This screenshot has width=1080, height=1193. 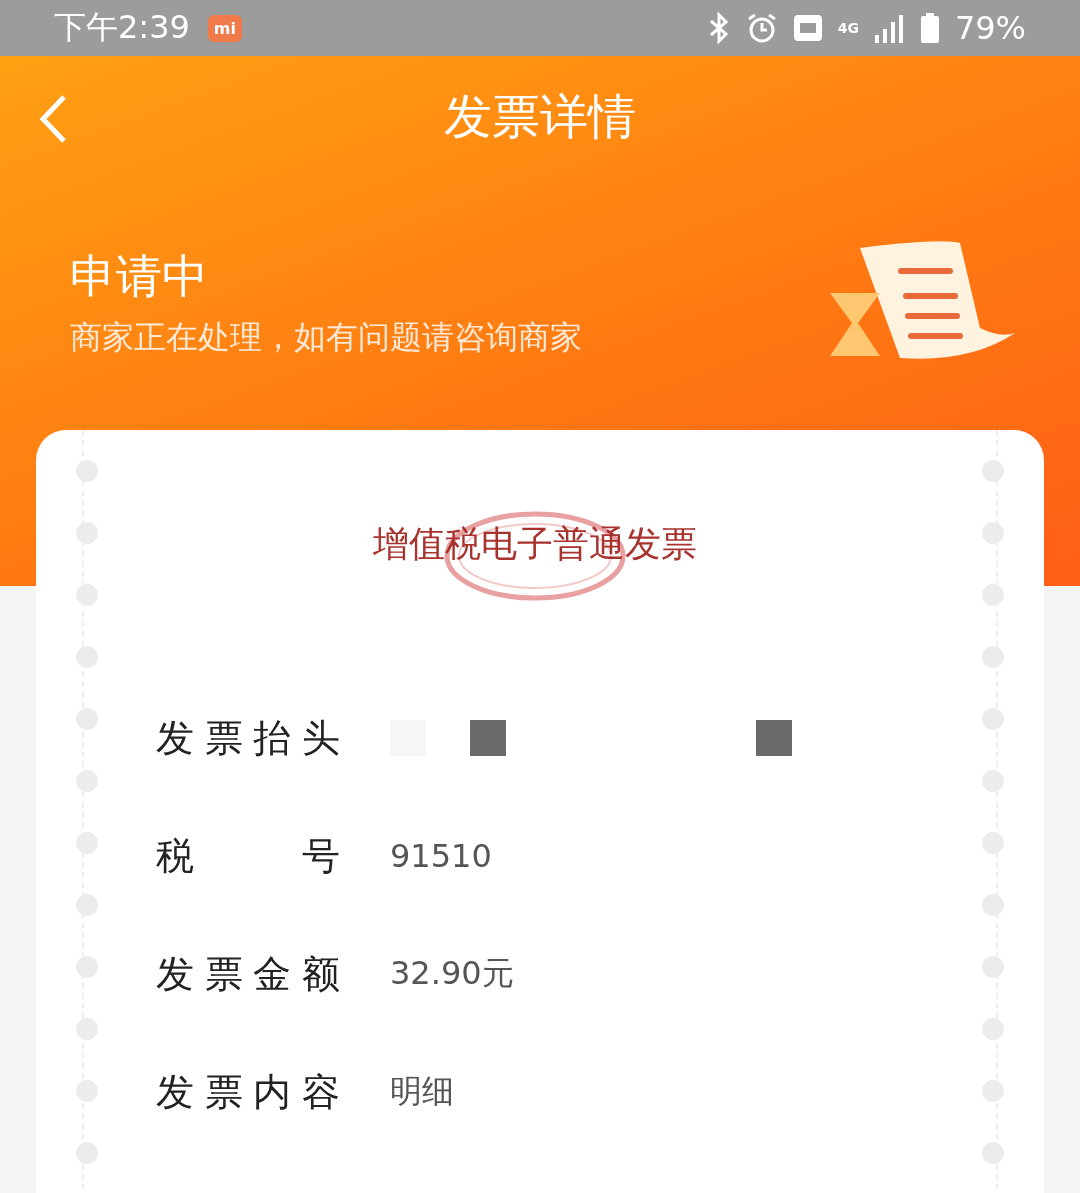 What do you see at coordinates (248, 738) in the screenshot?
I see `field-label: 发票抬头` at bounding box center [248, 738].